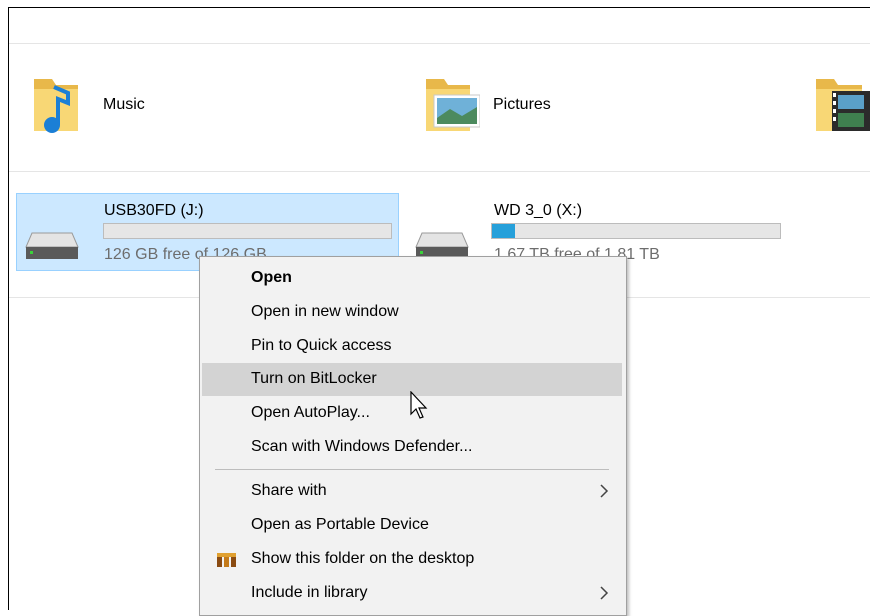 This screenshot has height=616, width=870. I want to click on menu-item-share-with: Share with, so click(412, 491).